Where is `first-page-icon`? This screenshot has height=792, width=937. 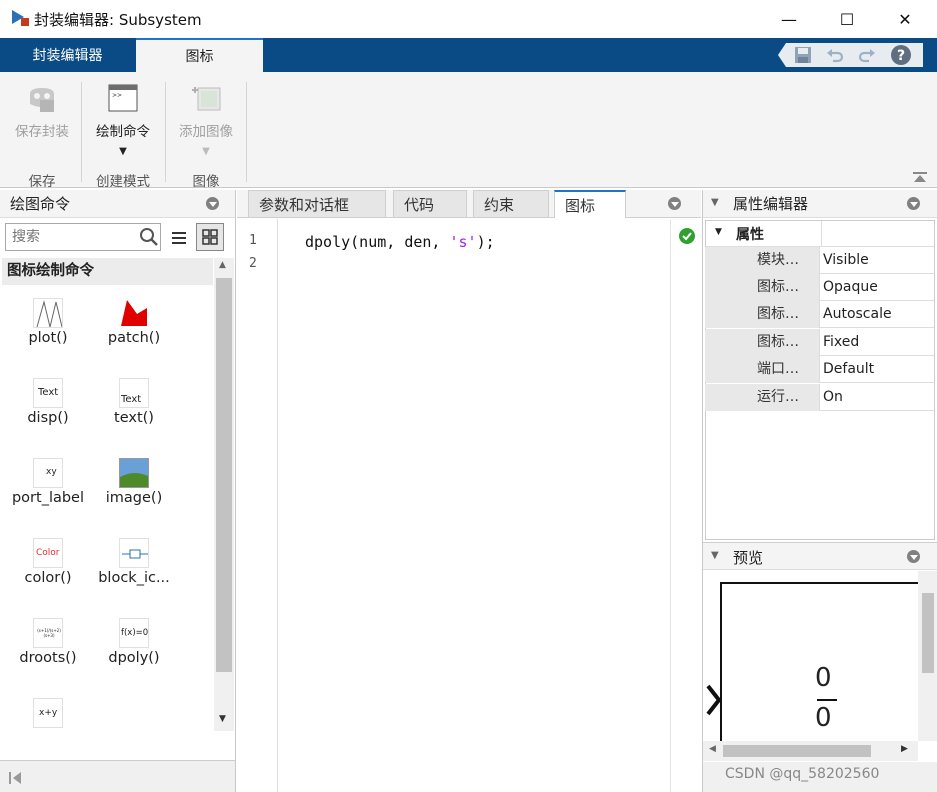 first-page-icon is located at coordinates (15, 778).